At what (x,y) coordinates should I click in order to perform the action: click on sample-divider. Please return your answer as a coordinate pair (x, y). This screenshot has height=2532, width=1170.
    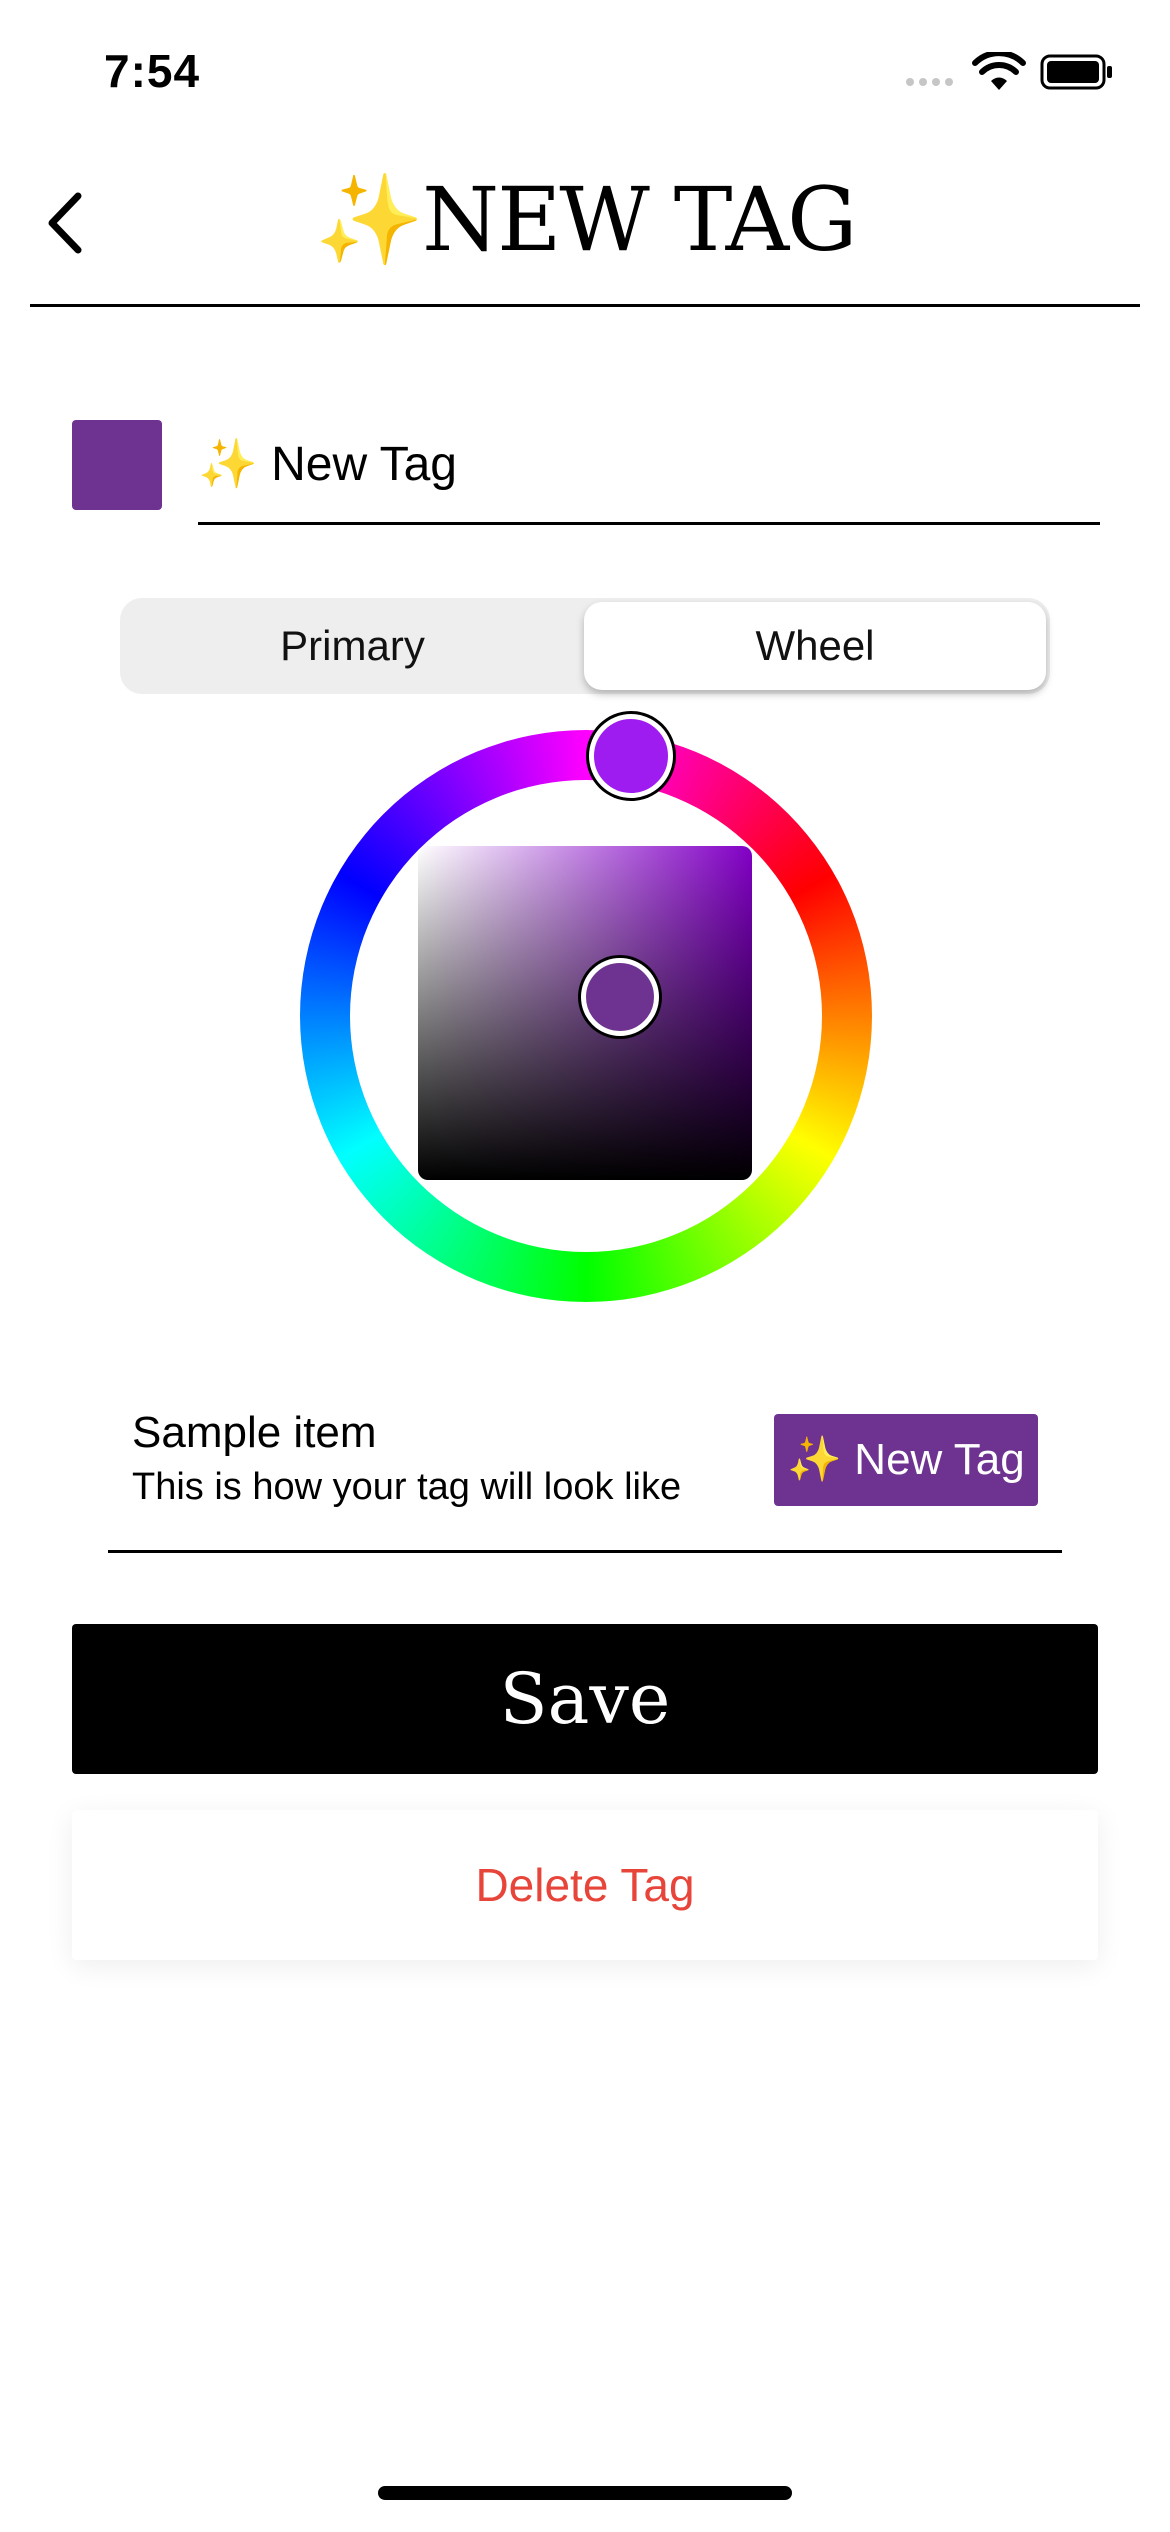
    Looking at the image, I should click on (585, 1551).